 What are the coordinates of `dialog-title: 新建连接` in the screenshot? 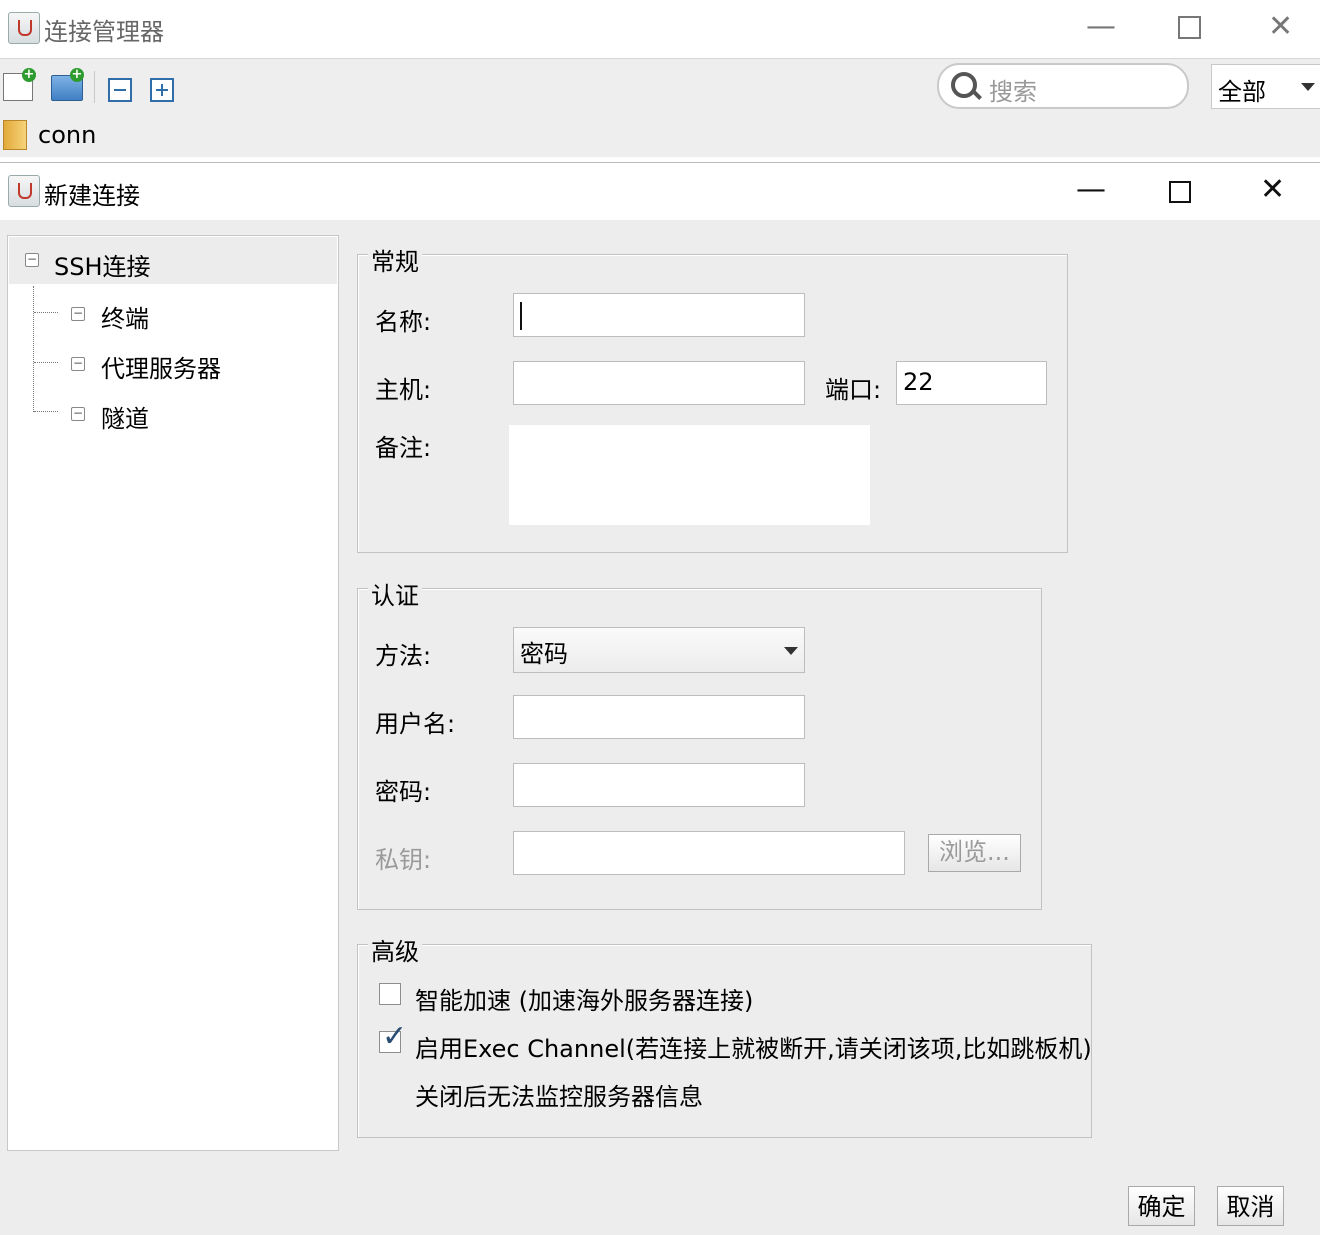 It's located at (92, 196).